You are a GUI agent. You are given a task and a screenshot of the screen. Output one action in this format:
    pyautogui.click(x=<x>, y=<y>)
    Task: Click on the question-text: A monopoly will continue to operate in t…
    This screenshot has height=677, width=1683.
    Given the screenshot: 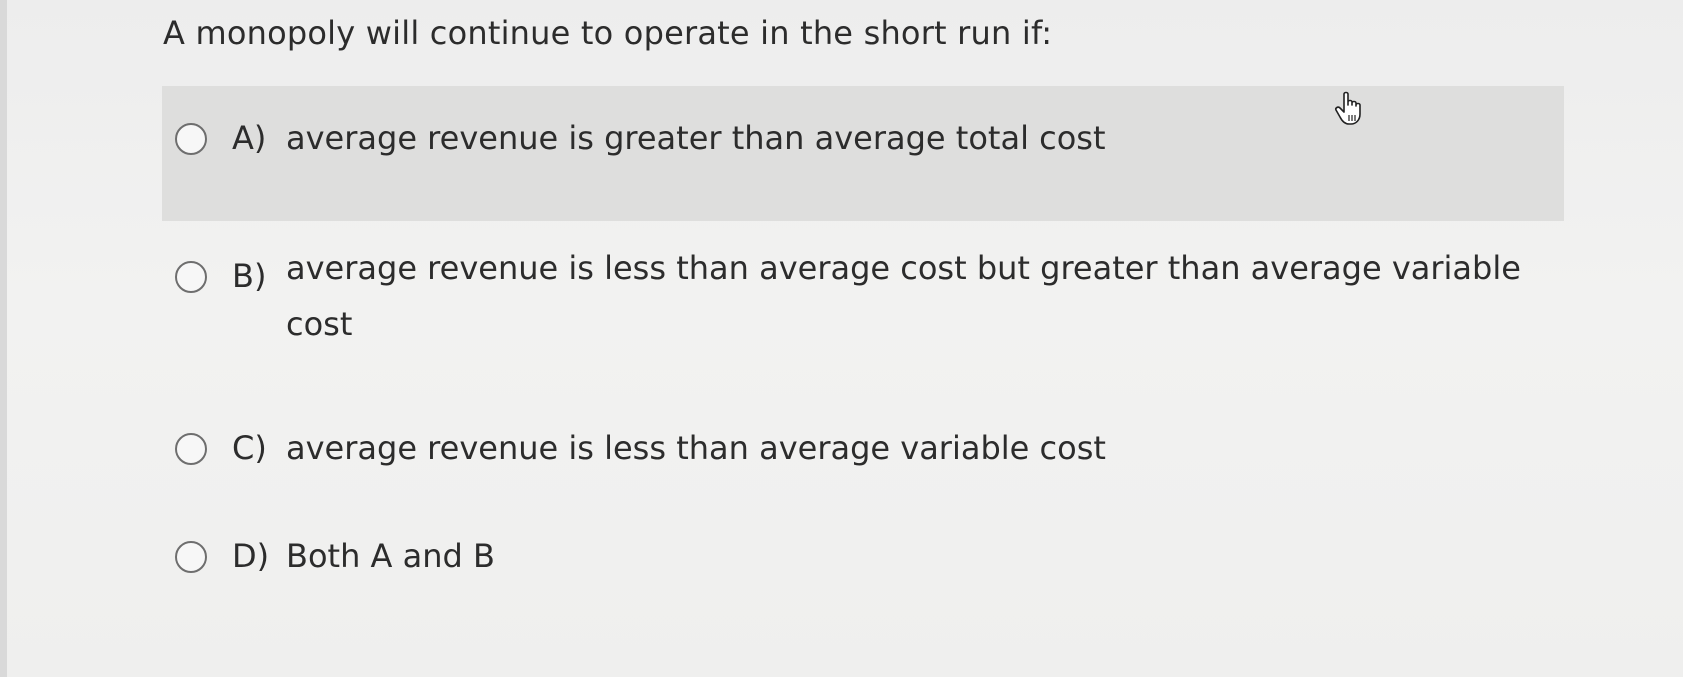 What is the action you would take?
    pyautogui.click(x=608, y=33)
    